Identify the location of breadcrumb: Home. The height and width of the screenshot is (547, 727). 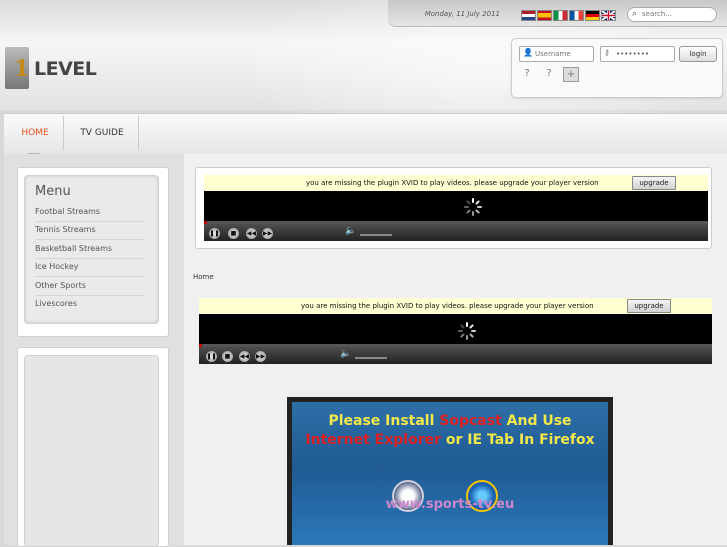
(203, 277).